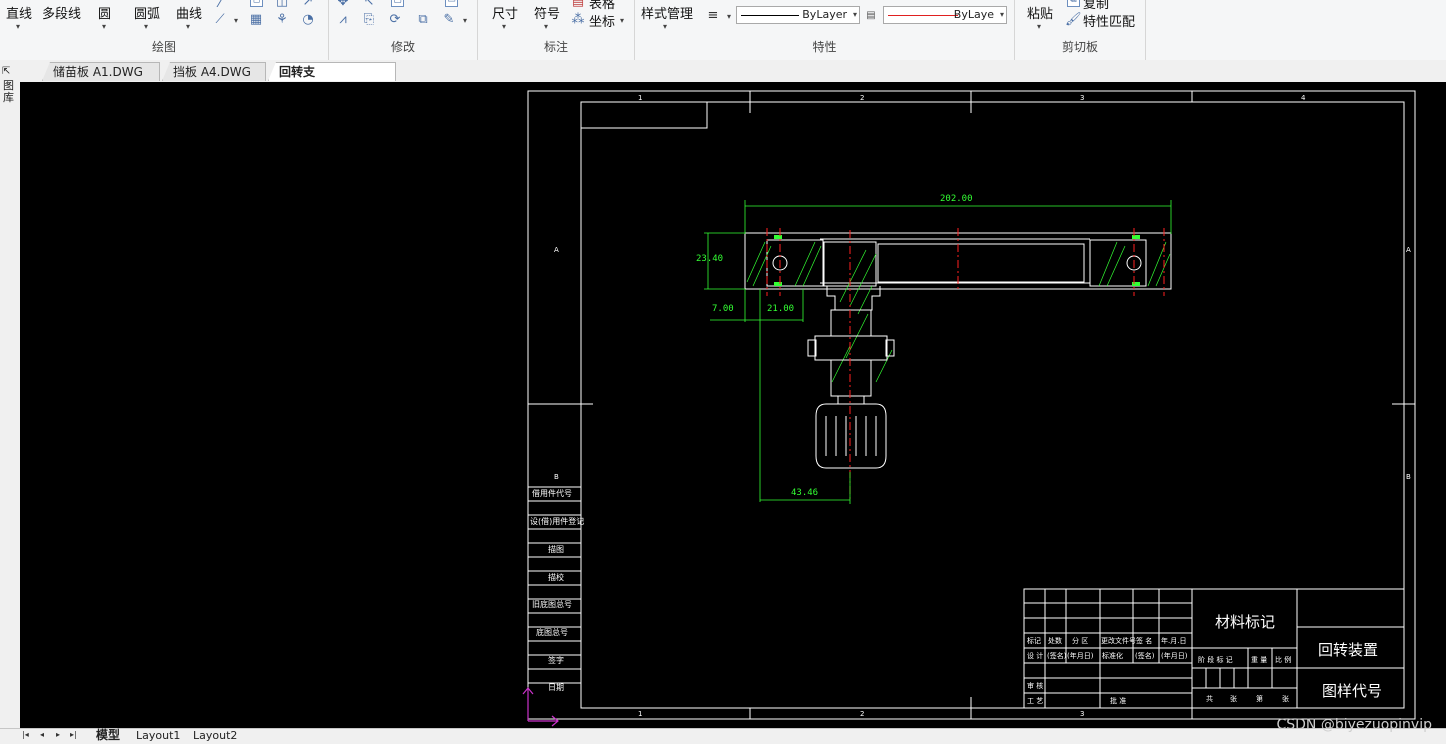  I want to click on tab-layout2: Layout2, so click(215, 736).